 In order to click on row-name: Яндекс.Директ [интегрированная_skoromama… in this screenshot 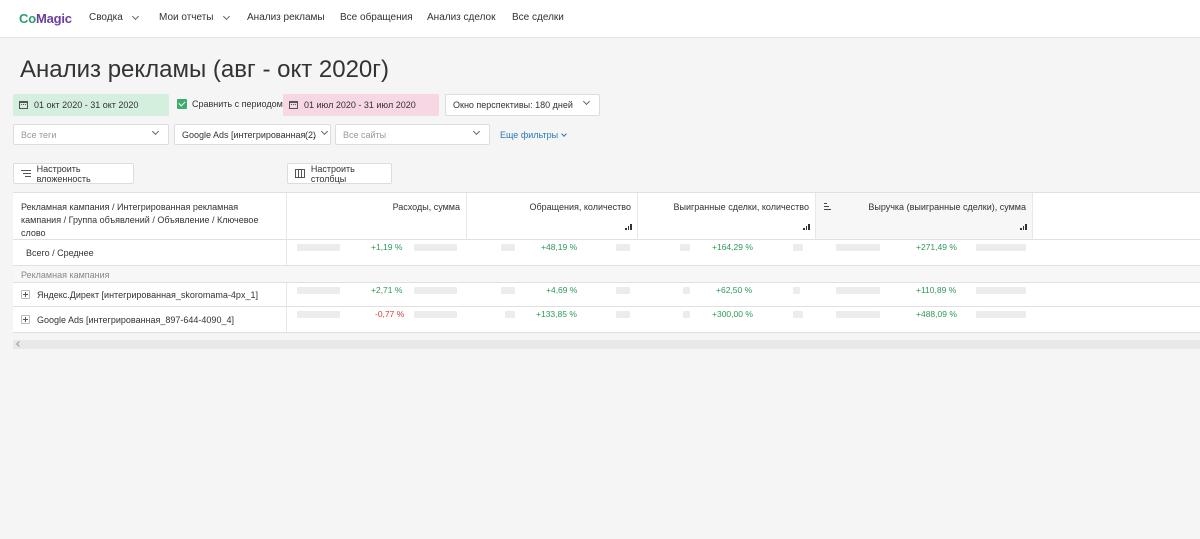, I will do `click(147, 294)`.